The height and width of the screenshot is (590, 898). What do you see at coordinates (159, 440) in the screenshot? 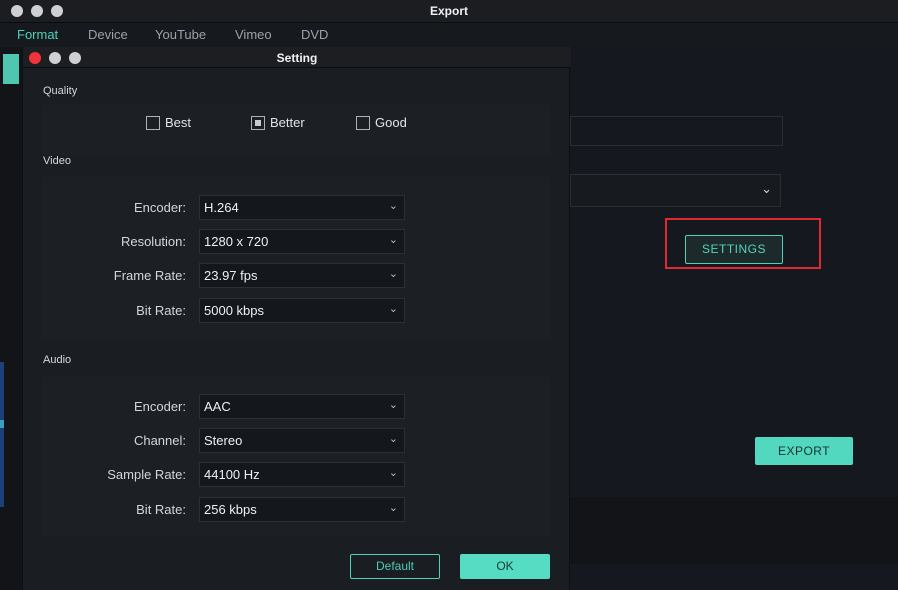
I see `audio-channel-label: Channel:` at bounding box center [159, 440].